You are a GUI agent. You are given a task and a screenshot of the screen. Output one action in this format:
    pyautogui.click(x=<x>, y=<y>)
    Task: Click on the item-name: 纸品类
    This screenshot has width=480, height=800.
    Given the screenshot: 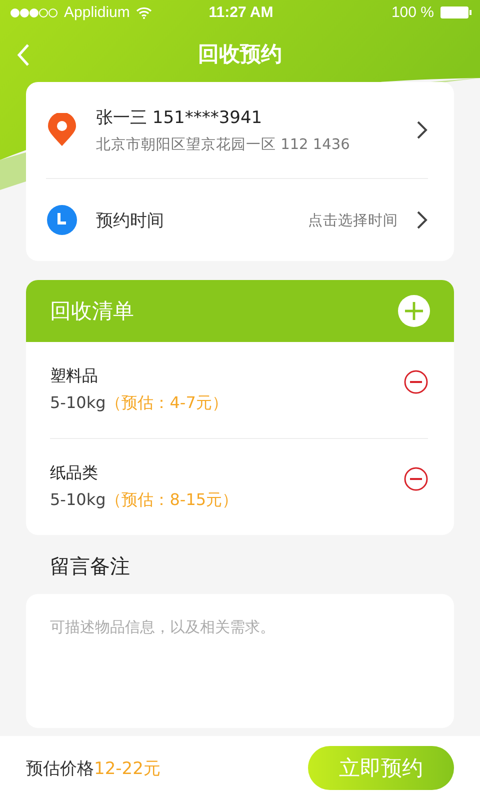 What is the action you would take?
    pyautogui.click(x=74, y=473)
    